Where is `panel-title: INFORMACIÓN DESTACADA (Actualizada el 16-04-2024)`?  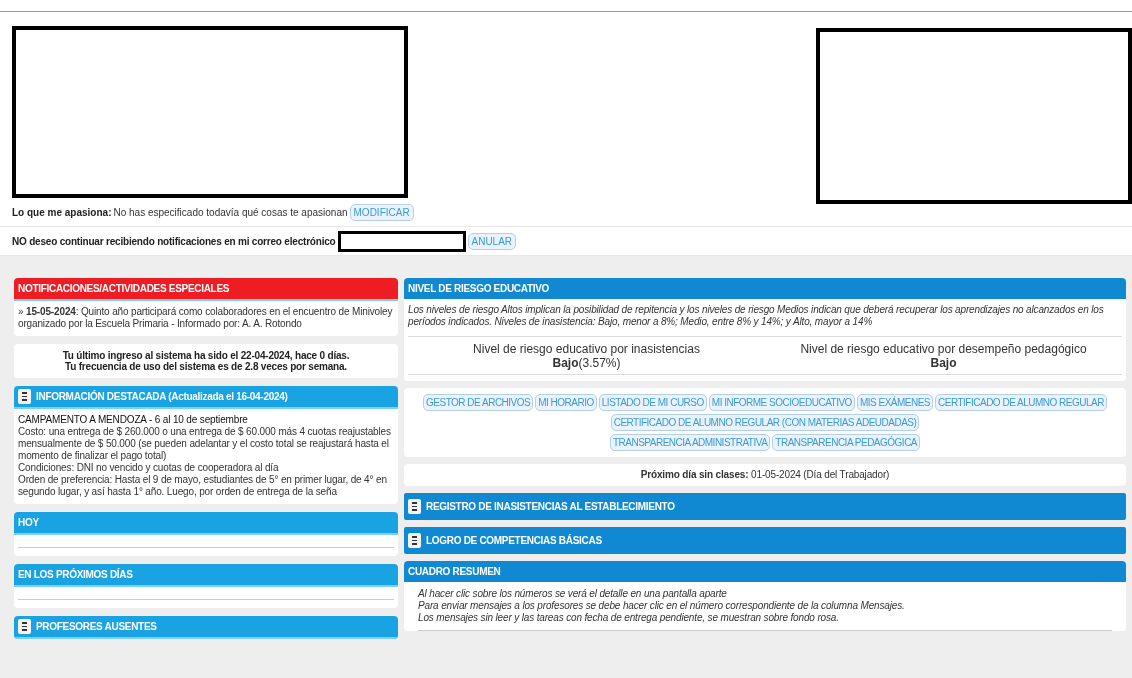
panel-title: INFORMACIÓN DESTACADA (Actualizada el 16-04-2024) is located at coordinates (162, 396).